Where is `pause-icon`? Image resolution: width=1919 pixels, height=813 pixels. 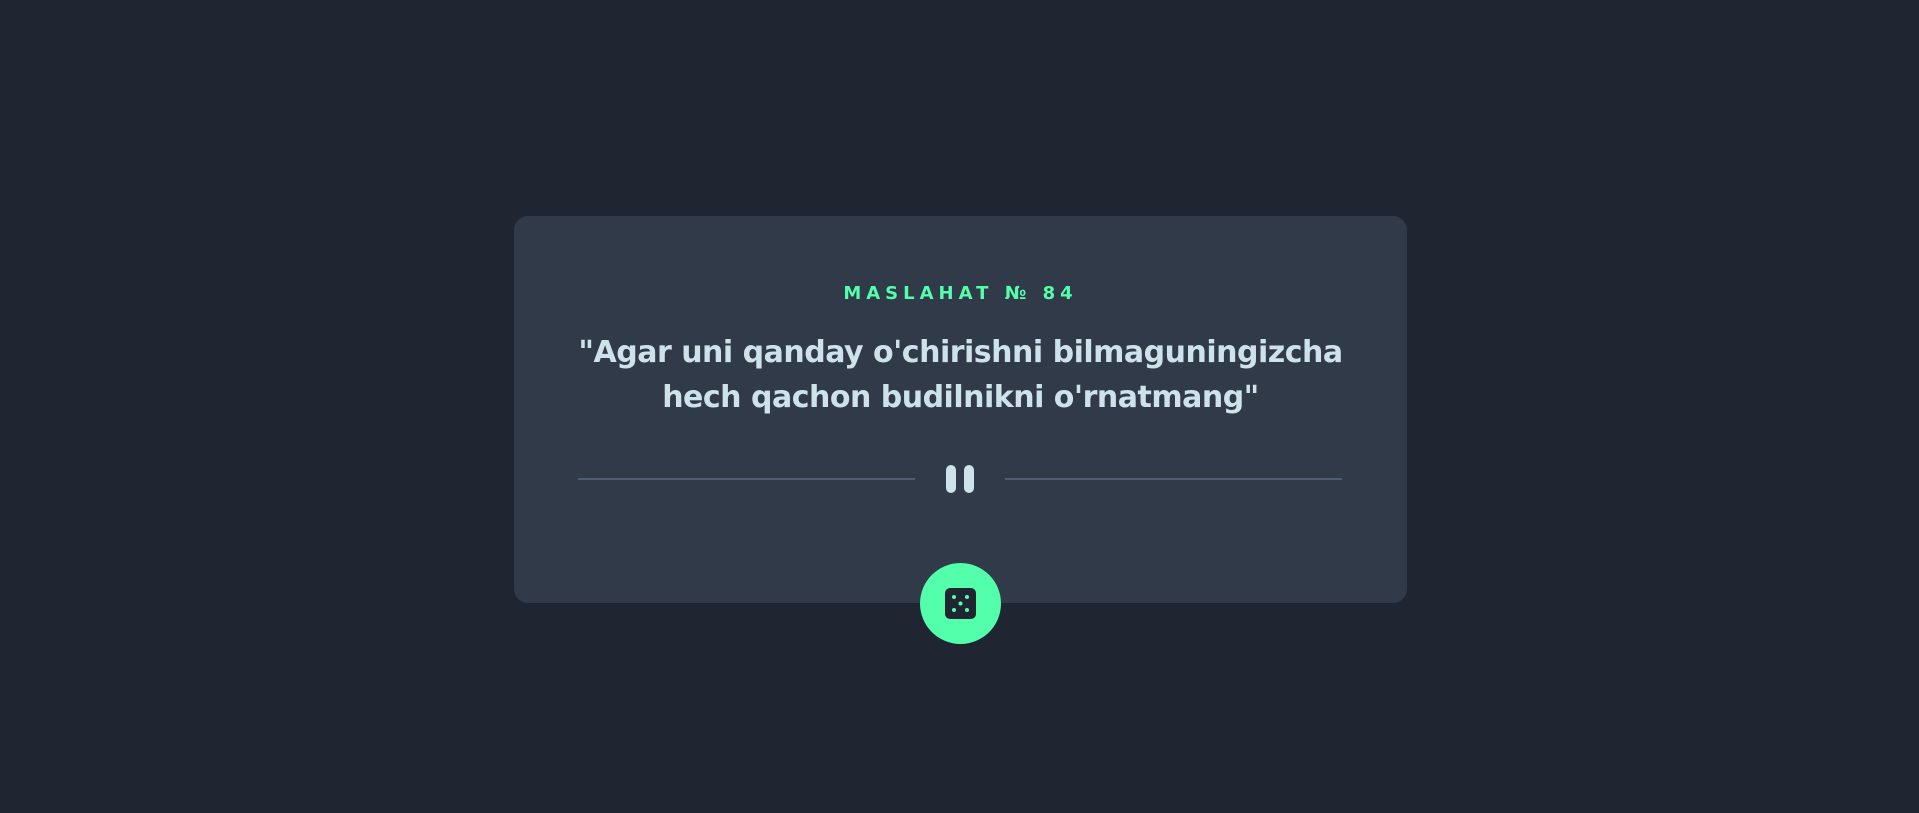
pause-icon is located at coordinates (960, 478).